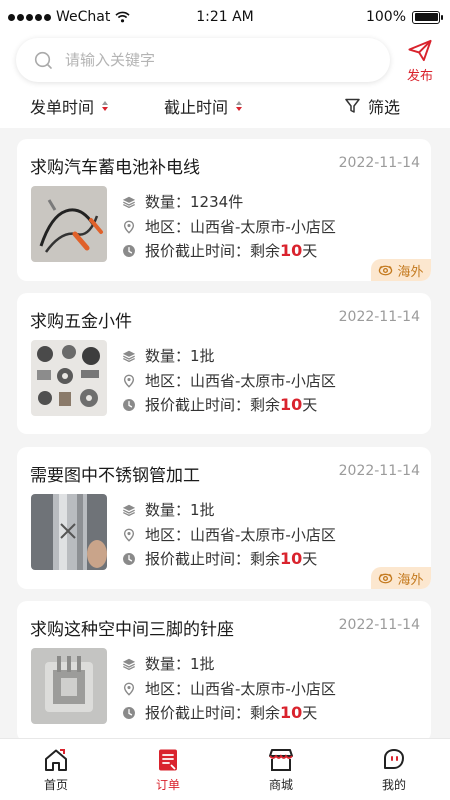  I want to click on filter-button: 筛选, so click(372, 106).